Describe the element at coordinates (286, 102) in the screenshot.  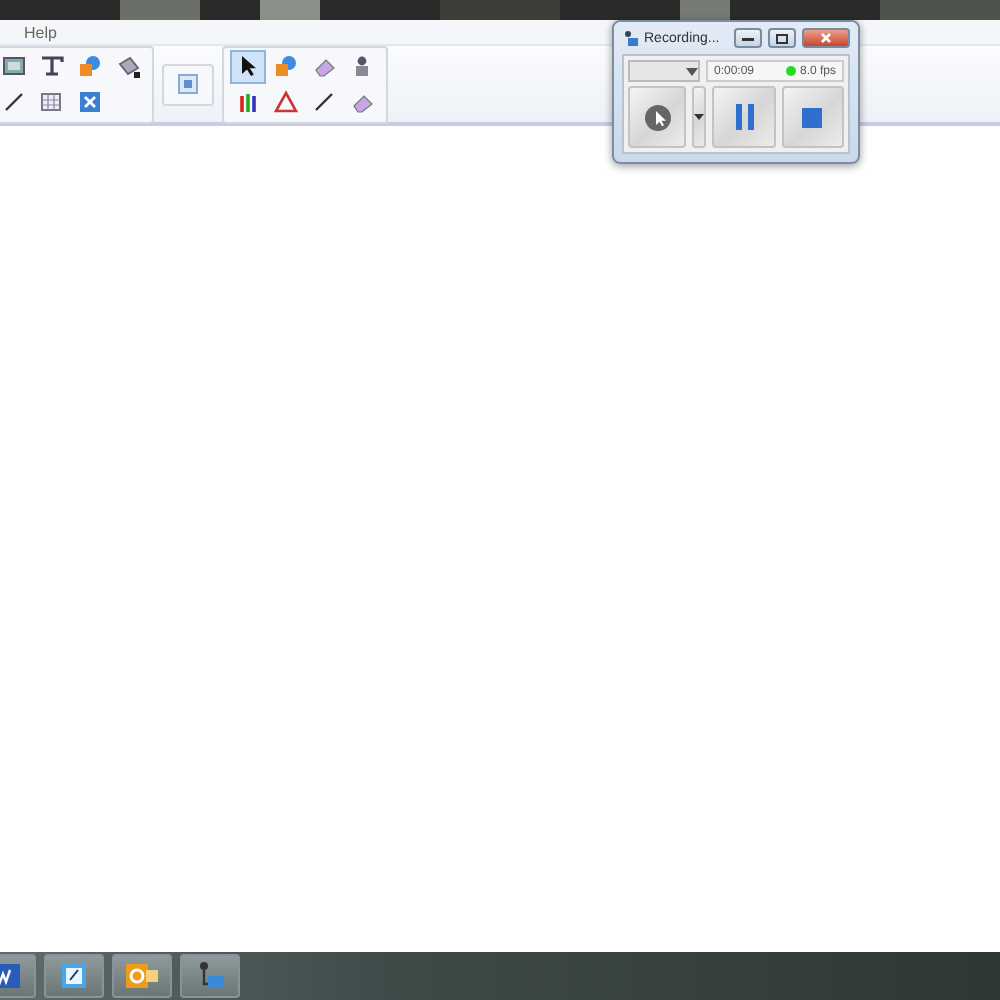
I see `triangle-icon` at that location.